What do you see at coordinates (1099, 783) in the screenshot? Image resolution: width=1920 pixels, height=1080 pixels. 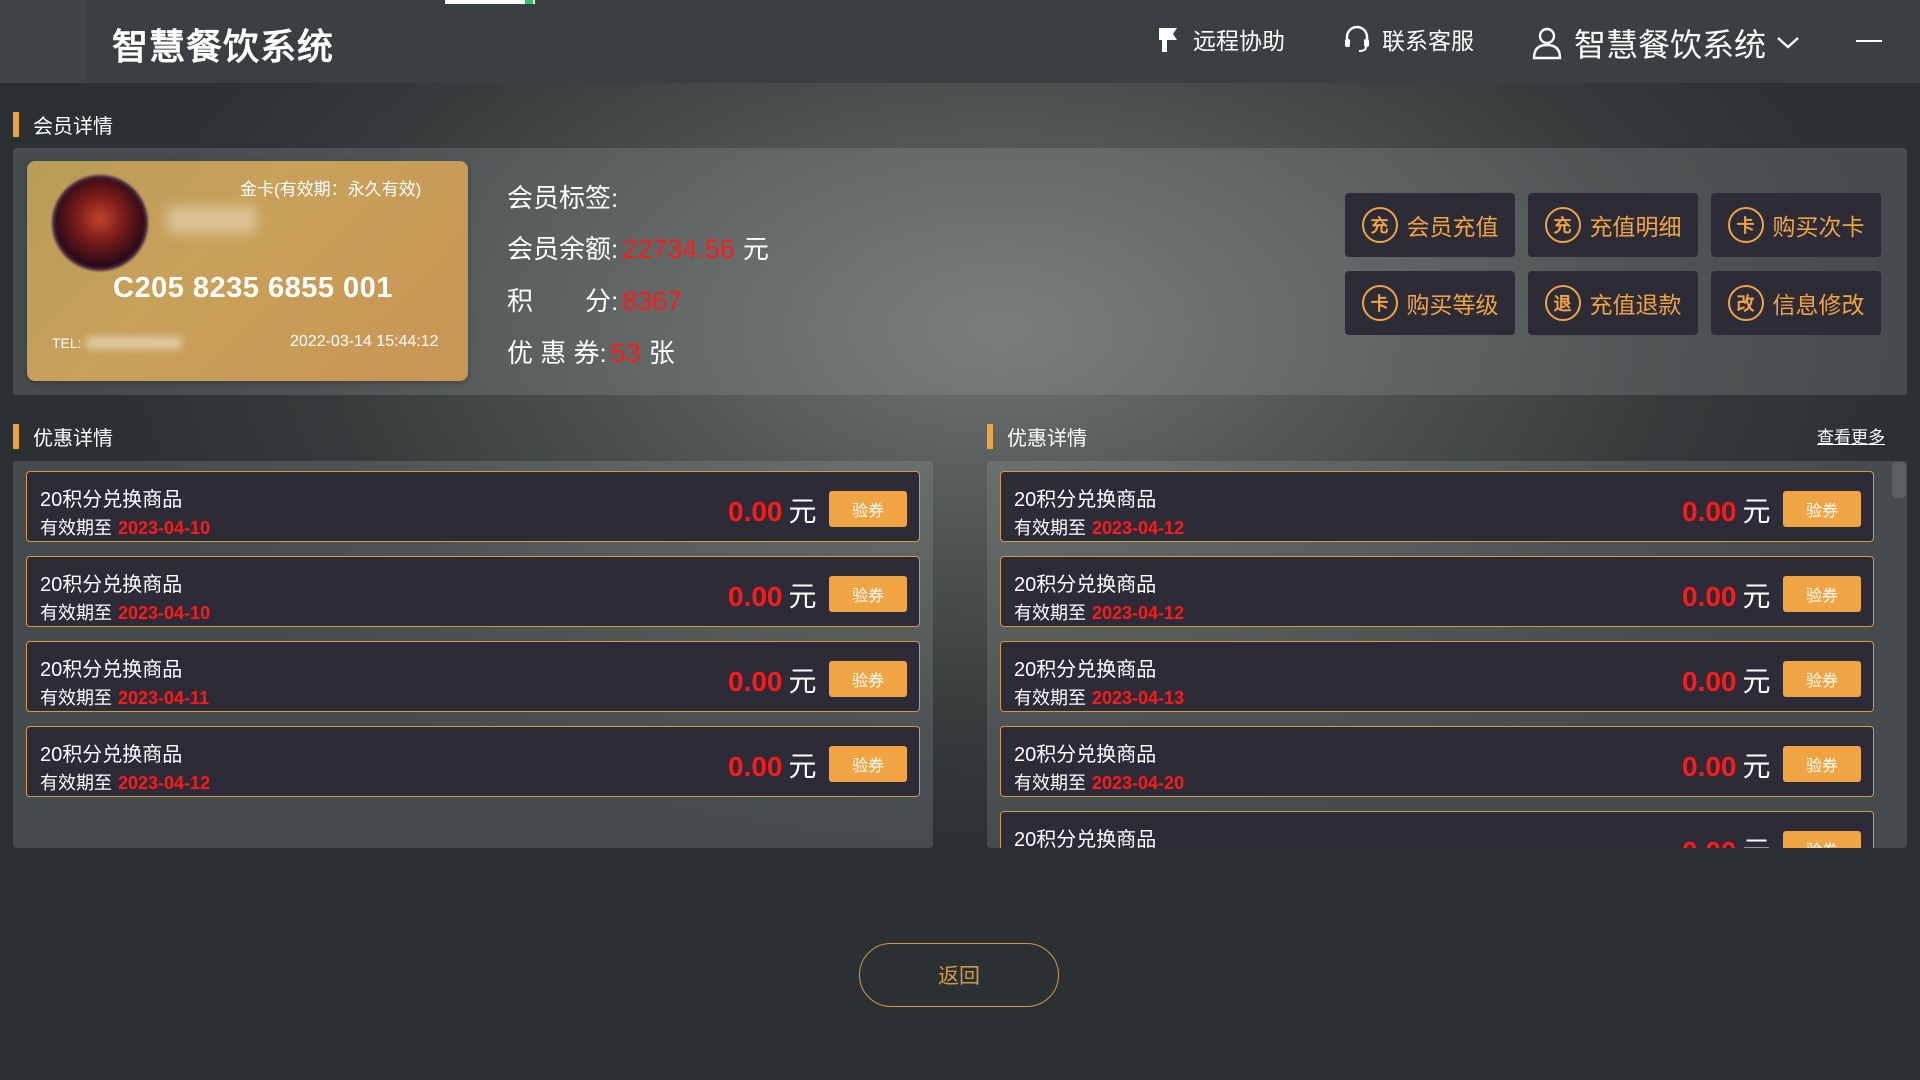 I see `coupon-expiry: 有效期至 2023-04-20` at bounding box center [1099, 783].